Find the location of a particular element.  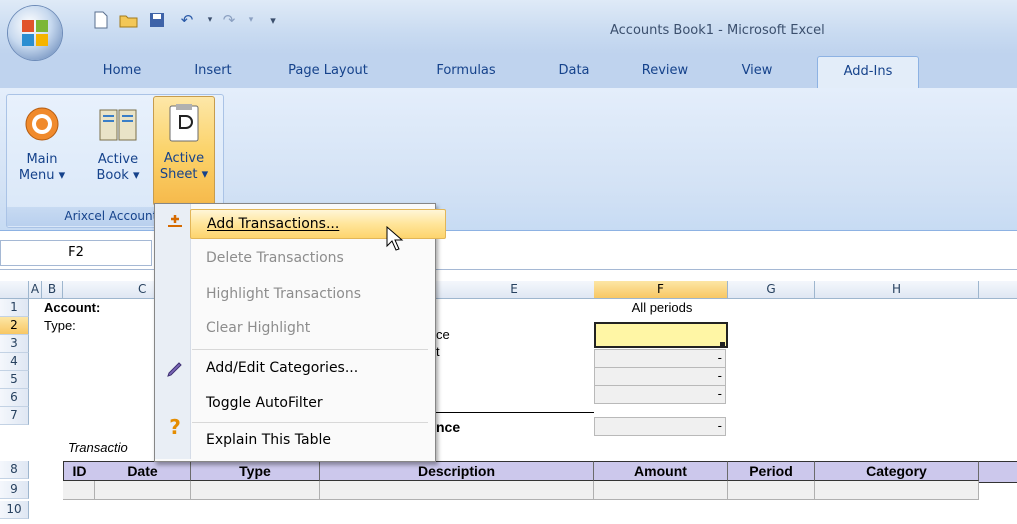

tab-review: Review is located at coordinates (665, 71).